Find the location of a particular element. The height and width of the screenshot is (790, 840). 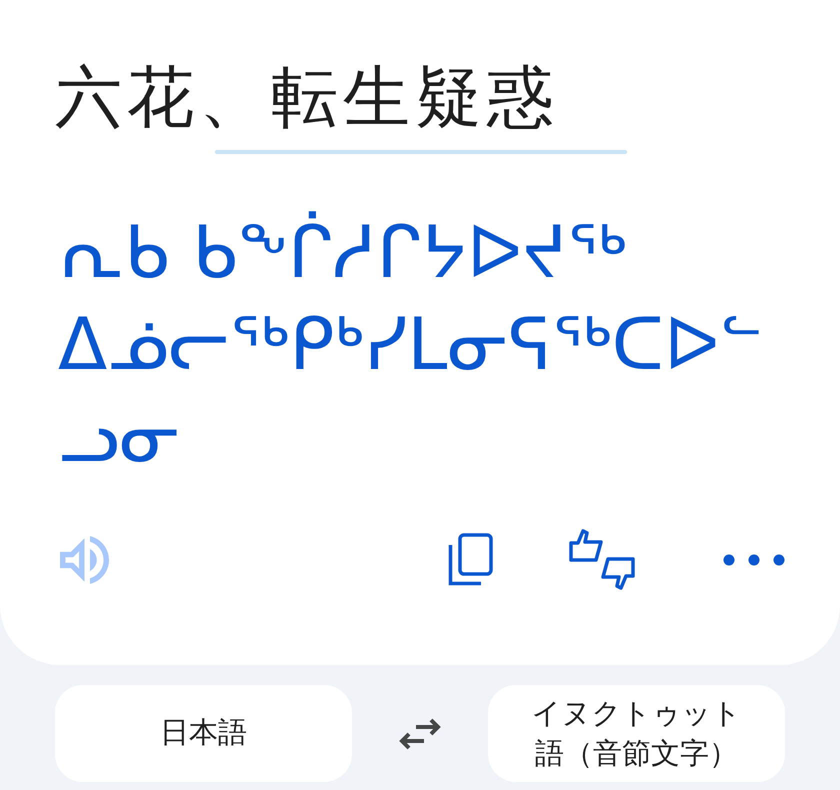

swap-languages-button is located at coordinates (420, 734).